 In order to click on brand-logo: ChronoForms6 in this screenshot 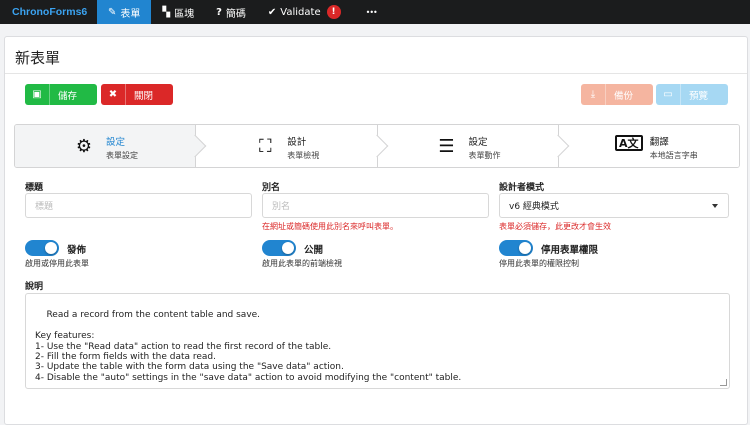, I will do `click(48, 12)`.